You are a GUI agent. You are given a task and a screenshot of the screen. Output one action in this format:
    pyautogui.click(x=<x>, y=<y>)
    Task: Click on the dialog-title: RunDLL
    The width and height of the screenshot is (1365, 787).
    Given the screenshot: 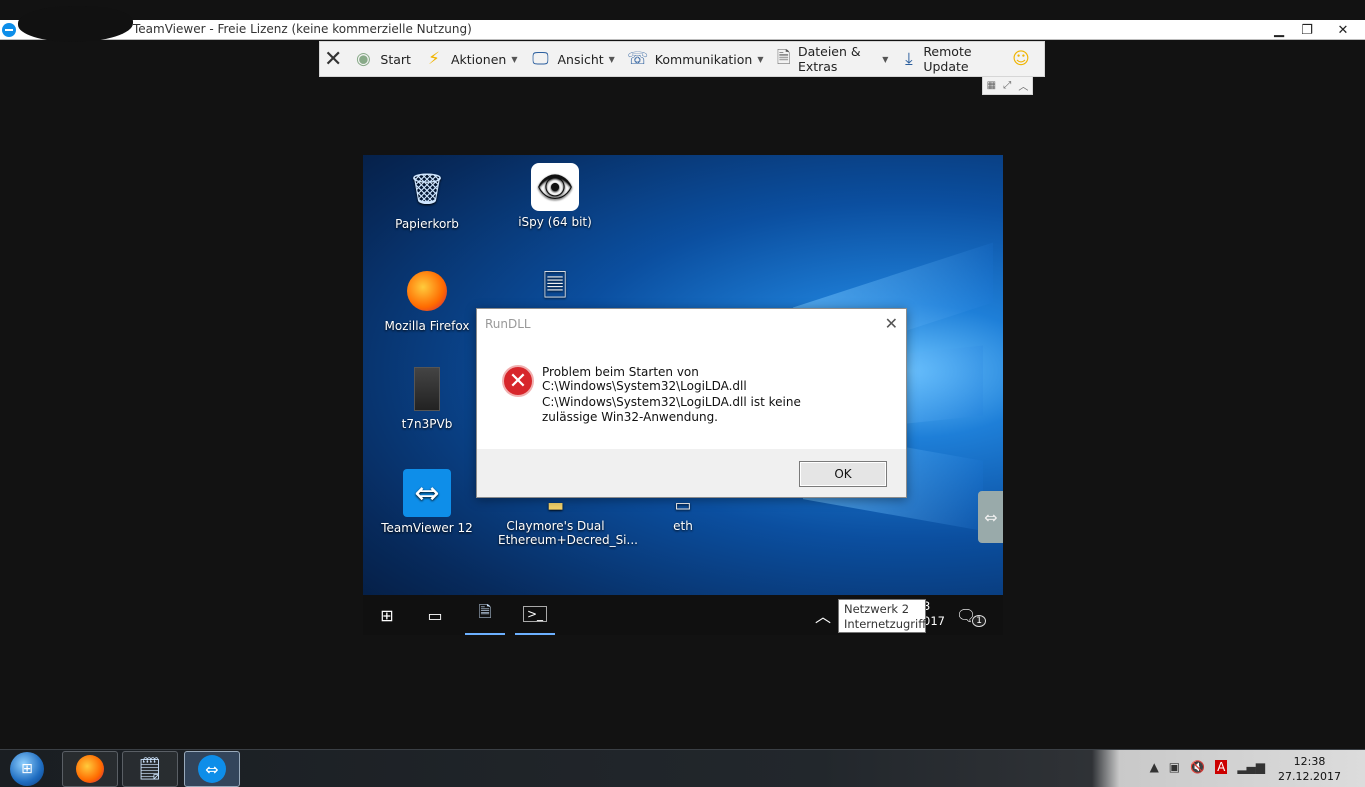 What is the action you would take?
    pyautogui.click(x=508, y=324)
    